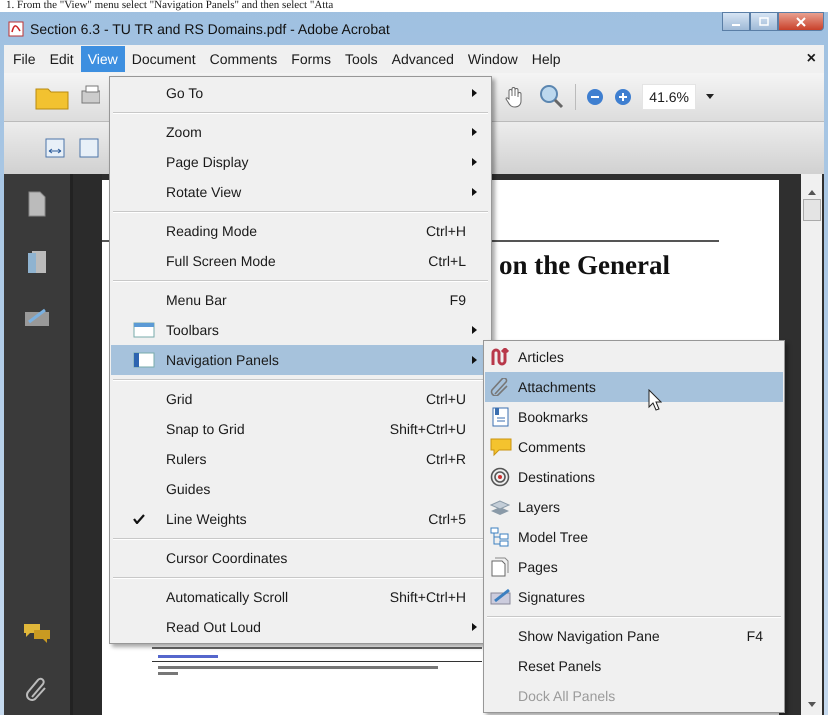 This screenshot has width=828, height=715. What do you see at coordinates (311, 59) in the screenshot?
I see `menu-bar-item: Forms` at bounding box center [311, 59].